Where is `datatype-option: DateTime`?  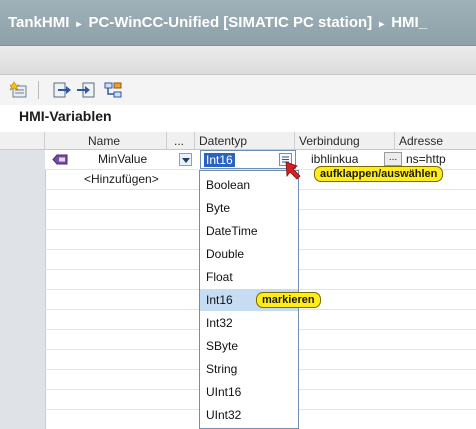 datatype-option: DateTime is located at coordinates (249, 231).